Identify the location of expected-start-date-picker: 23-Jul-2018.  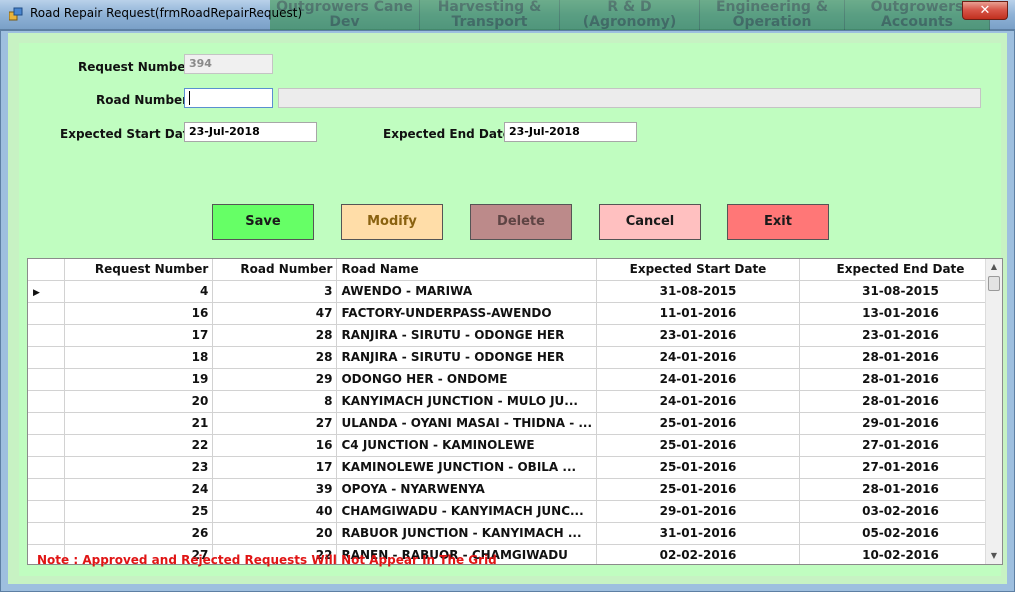
(250, 132).